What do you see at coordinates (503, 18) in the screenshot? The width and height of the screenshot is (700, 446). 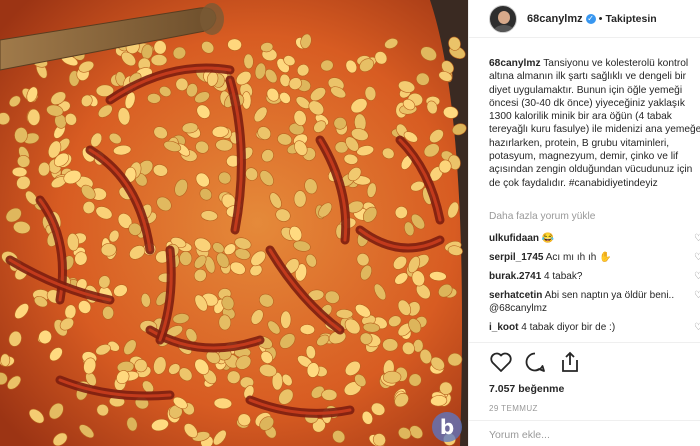 I see `avatar` at bounding box center [503, 18].